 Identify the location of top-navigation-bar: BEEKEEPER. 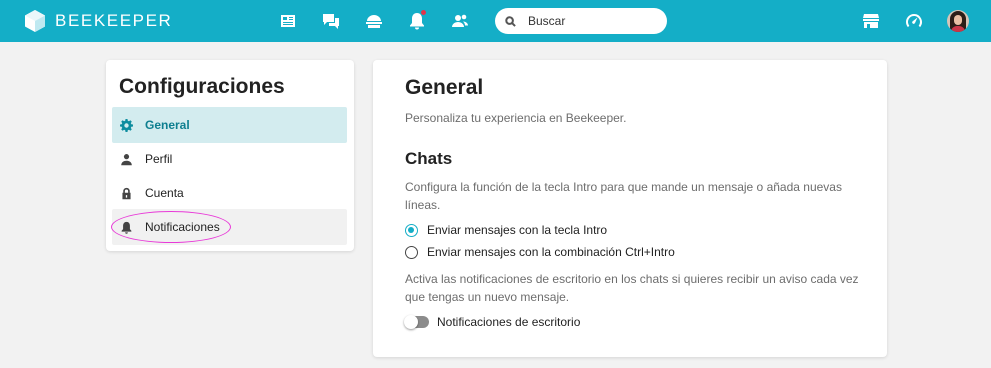
(495, 21).